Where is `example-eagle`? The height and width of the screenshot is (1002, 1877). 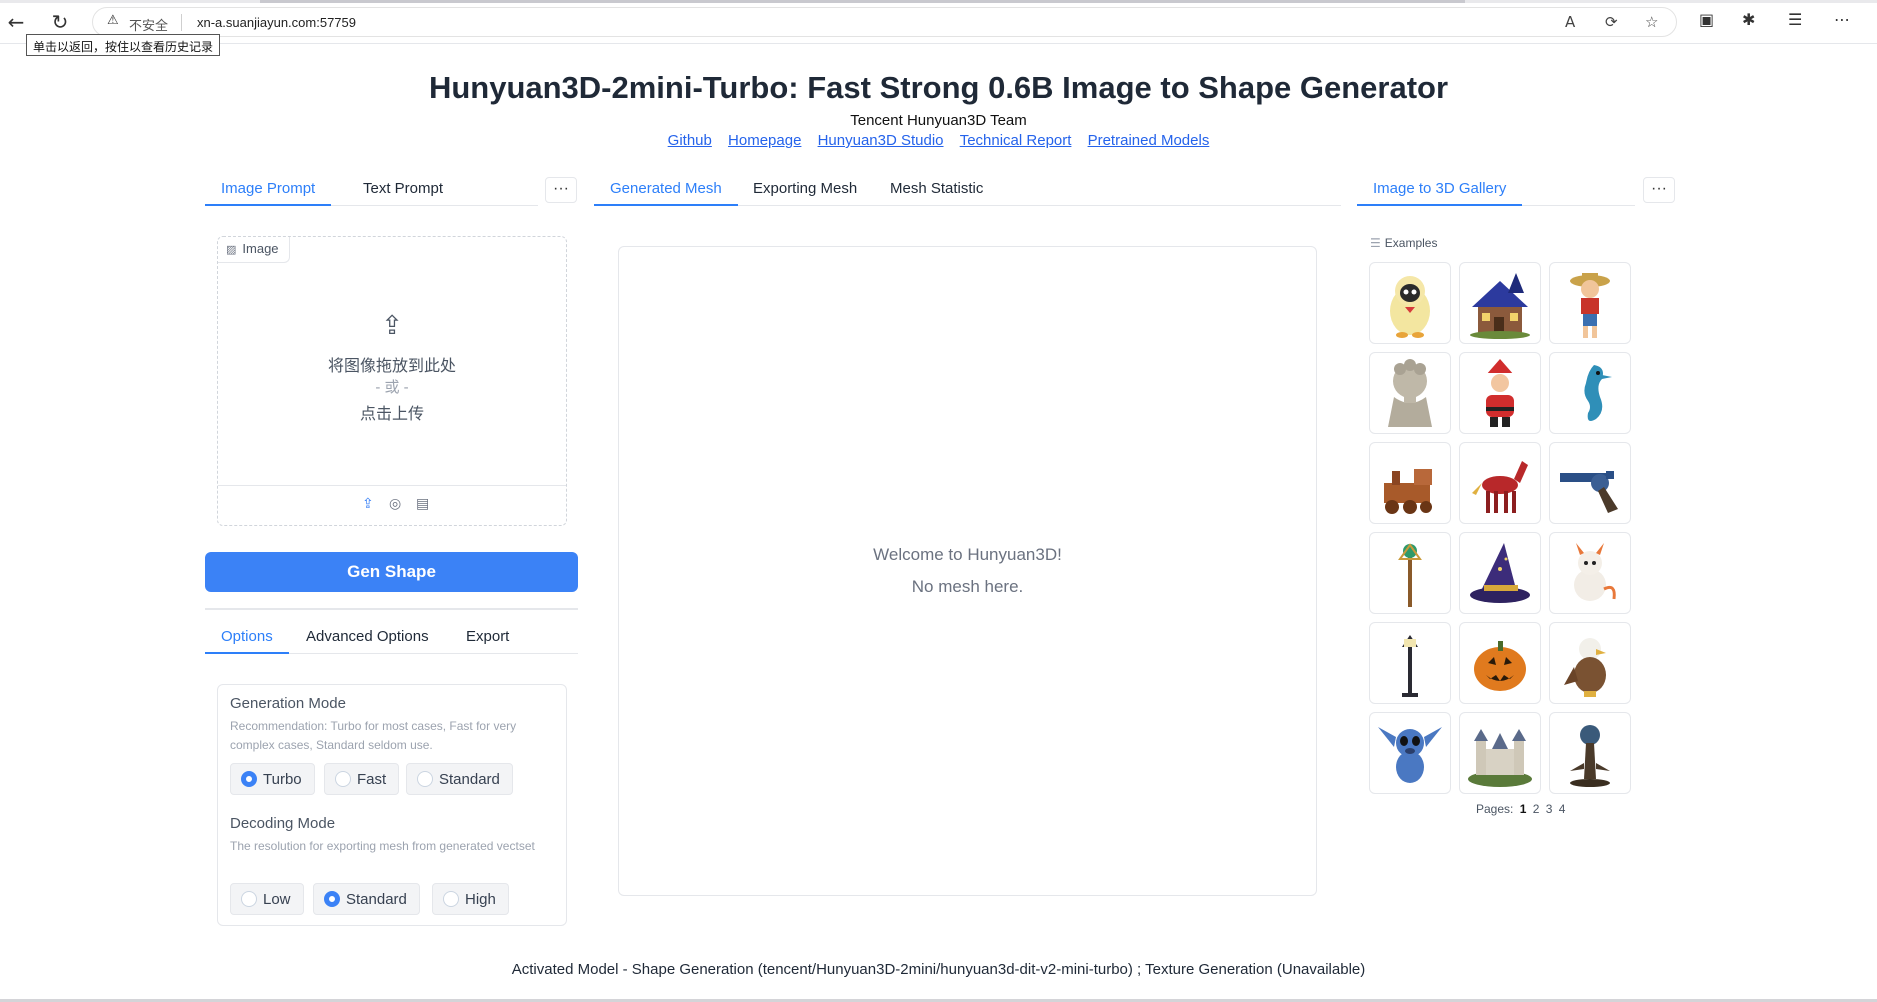 example-eagle is located at coordinates (1590, 663).